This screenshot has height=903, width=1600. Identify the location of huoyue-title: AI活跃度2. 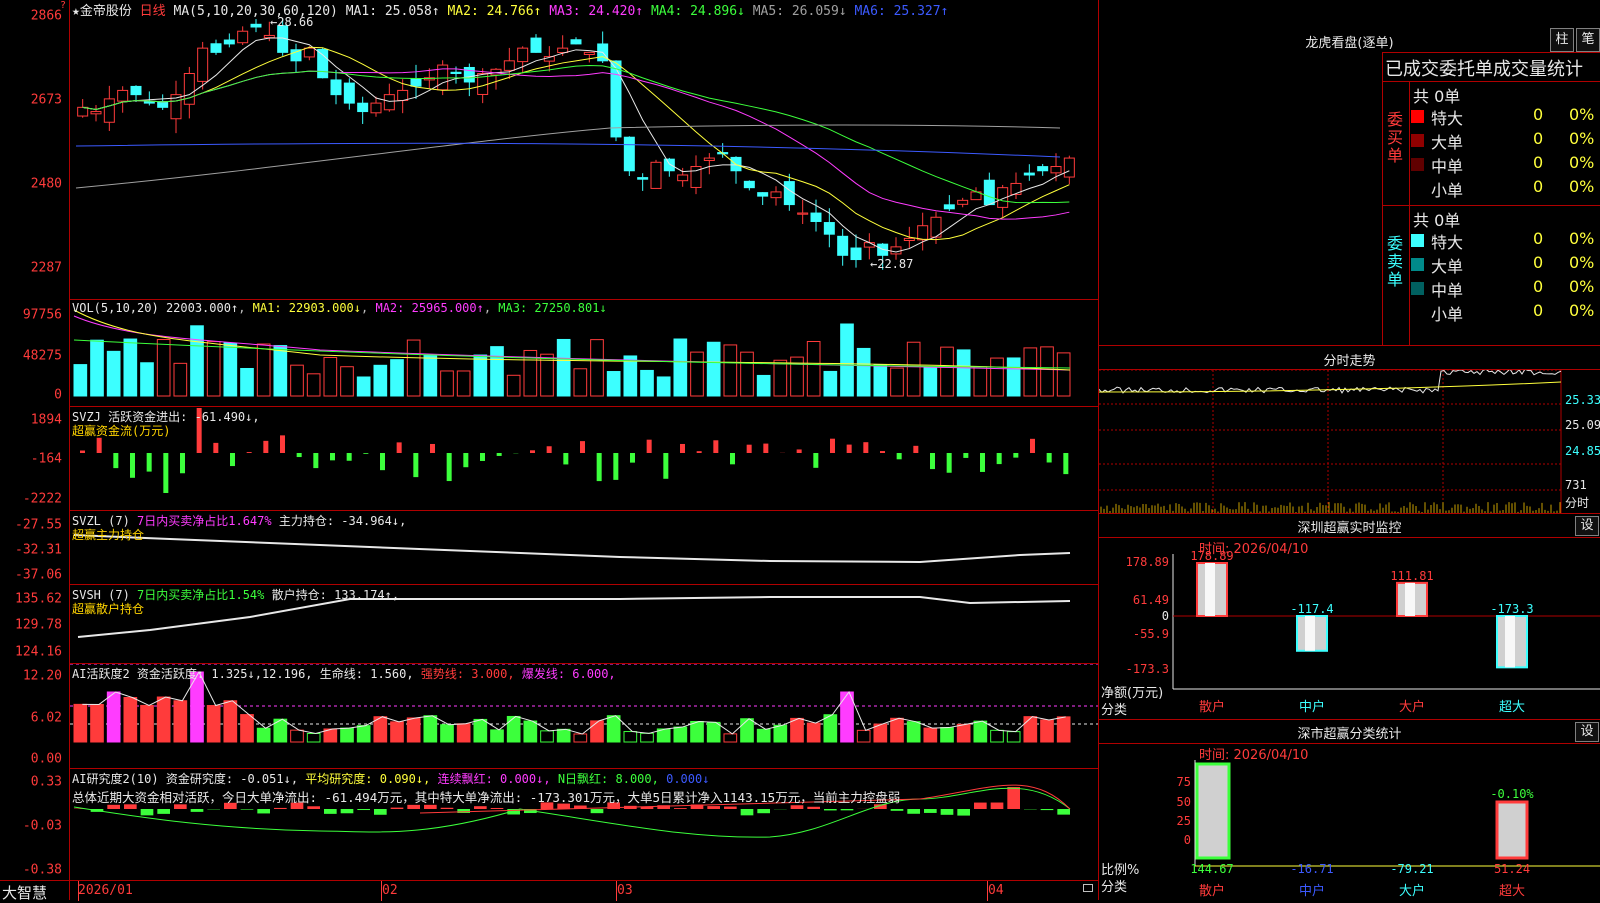
(101, 674).